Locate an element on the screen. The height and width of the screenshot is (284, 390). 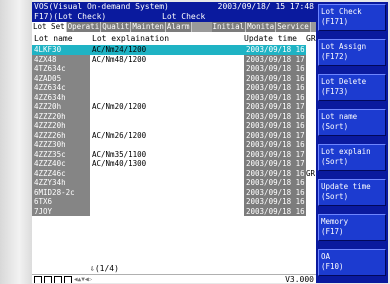
screen-title: Lot Check is located at coordinates (184, 16).